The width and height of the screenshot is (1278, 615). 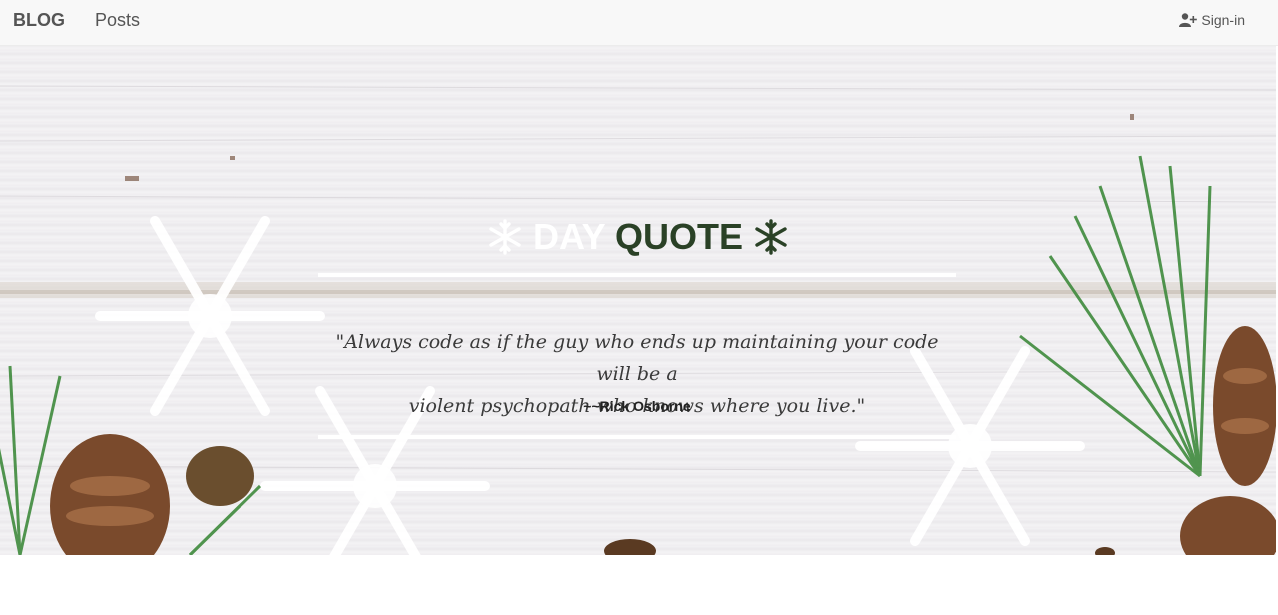 What do you see at coordinates (1188, 20) in the screenshot?
I see `user-plus-icon` at bounding box center [1188, 20].